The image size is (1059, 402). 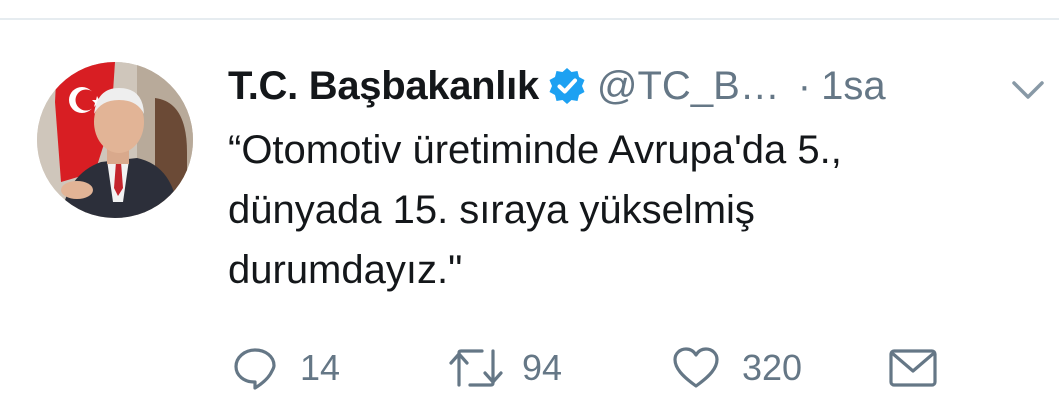 What do you see at coordinates (696, 367) in the screenshot?
I see `heart-icon` at bounding box center [696, 367].